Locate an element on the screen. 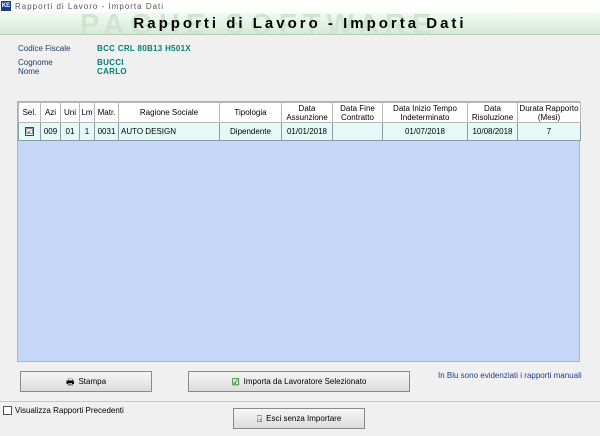 This screenshot has height=436, width=600. exit-icon: ⍈ is located at coordinates (259, 418).